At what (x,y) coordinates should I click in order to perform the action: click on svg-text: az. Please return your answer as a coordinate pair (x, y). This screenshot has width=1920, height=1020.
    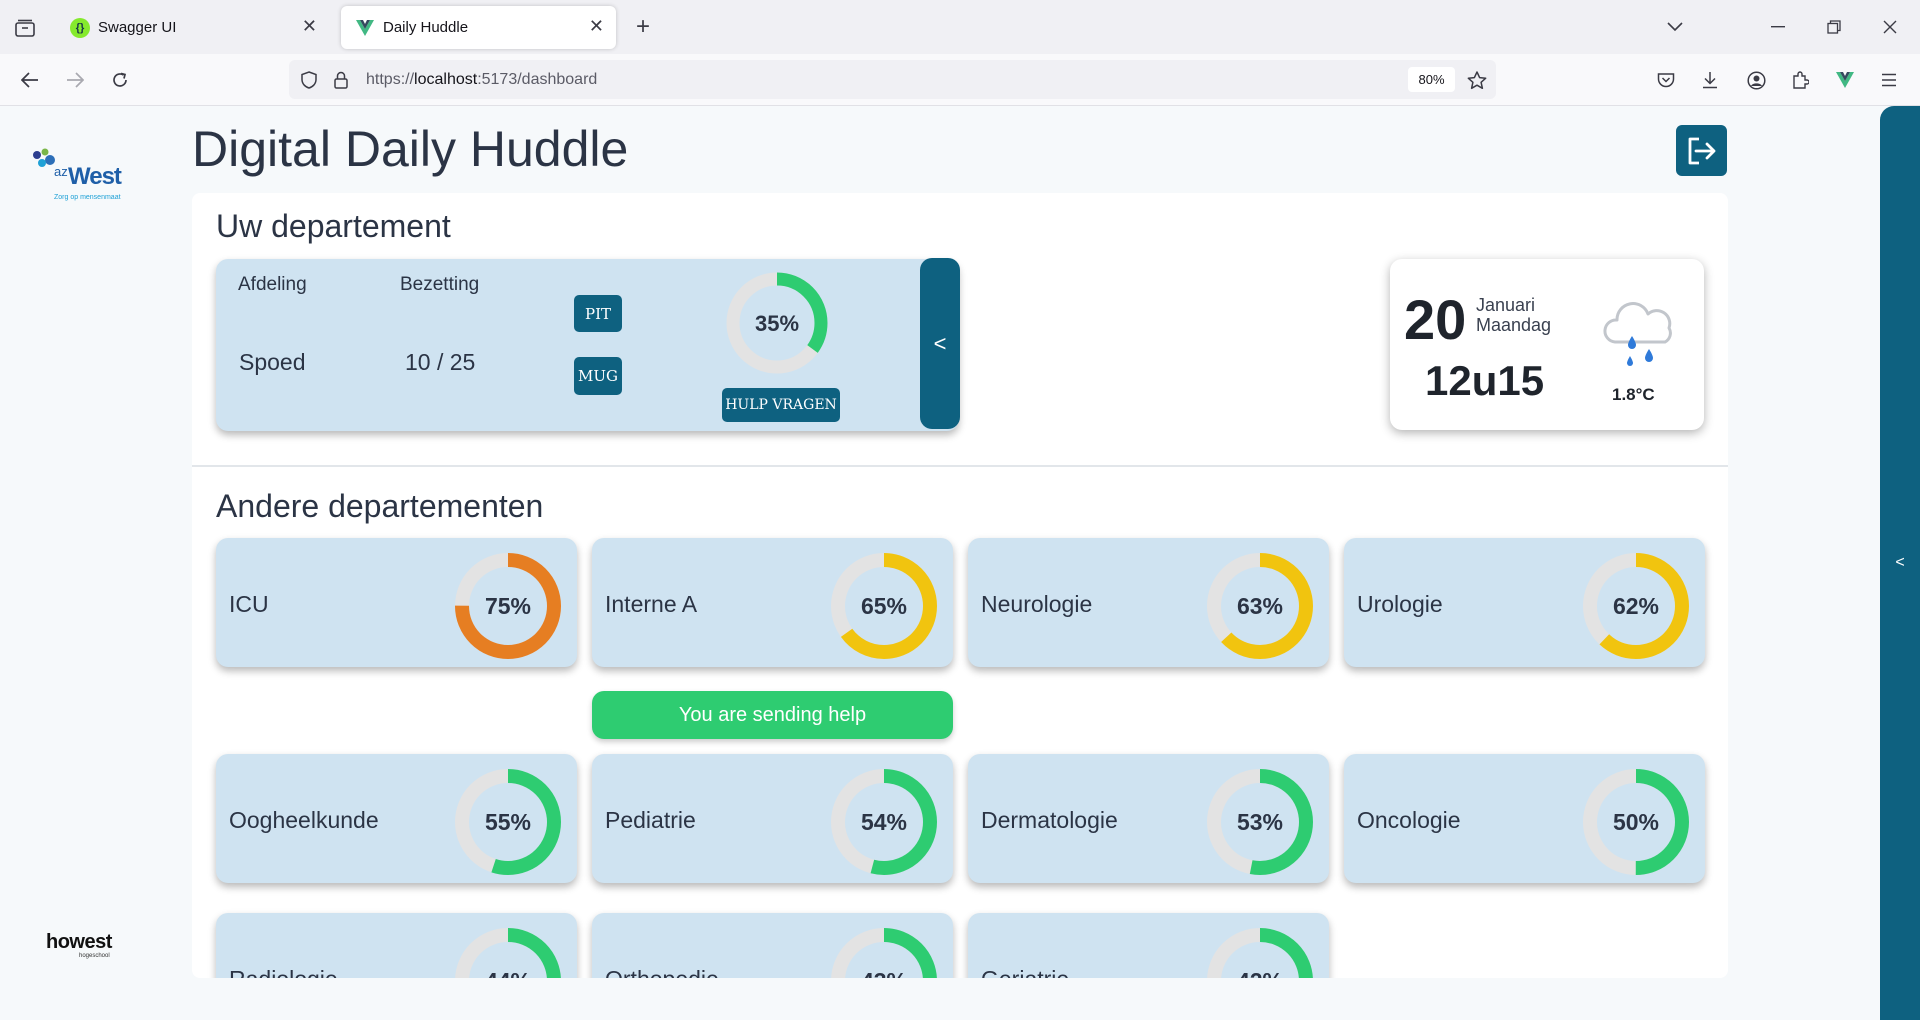
    Looking at the image, I should click on (61, 171).